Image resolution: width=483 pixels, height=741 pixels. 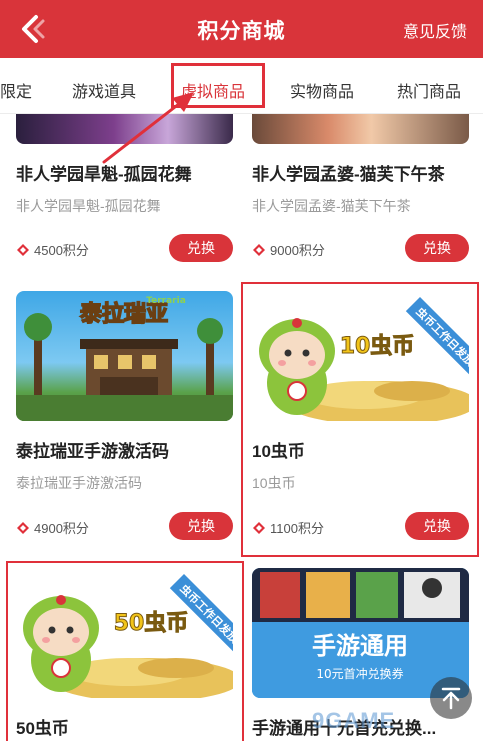 I want to click on tab-limited: 限定, so click(x=16, y=90).